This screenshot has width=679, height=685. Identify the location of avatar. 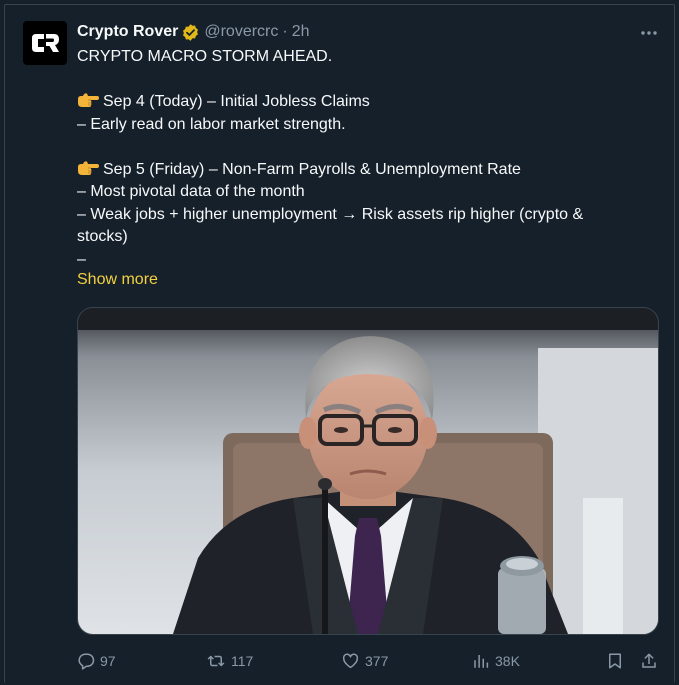
(45, 43).